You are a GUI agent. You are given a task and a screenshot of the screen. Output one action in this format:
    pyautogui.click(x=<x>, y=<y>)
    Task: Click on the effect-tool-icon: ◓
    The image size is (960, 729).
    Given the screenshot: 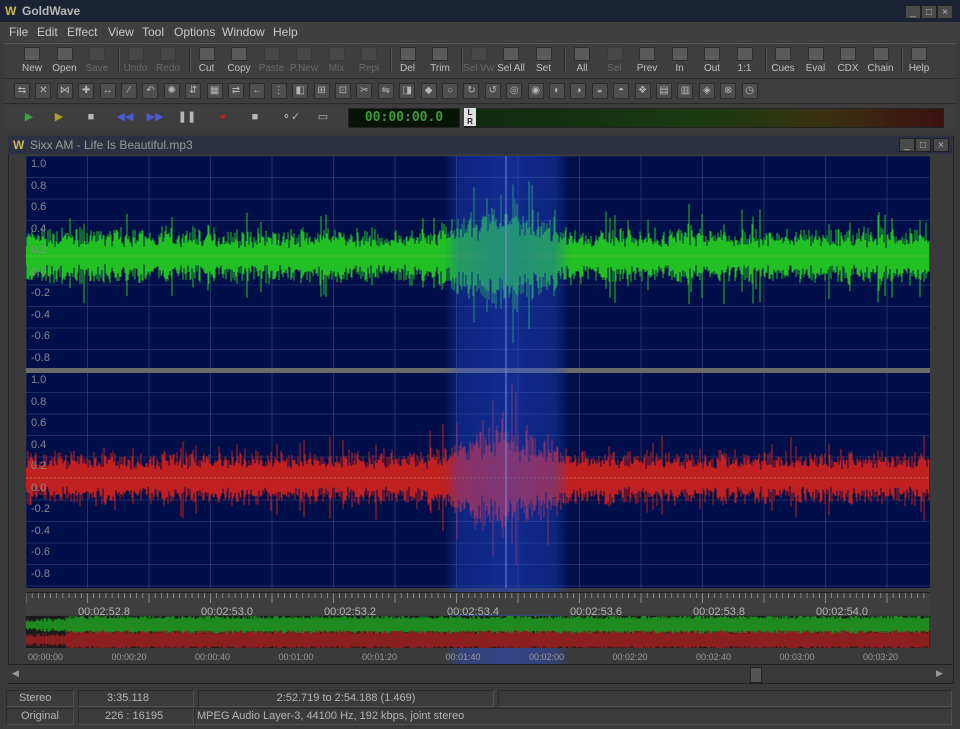 What is the action you would take?
    pyautogui.click(x=621, y=91)
    